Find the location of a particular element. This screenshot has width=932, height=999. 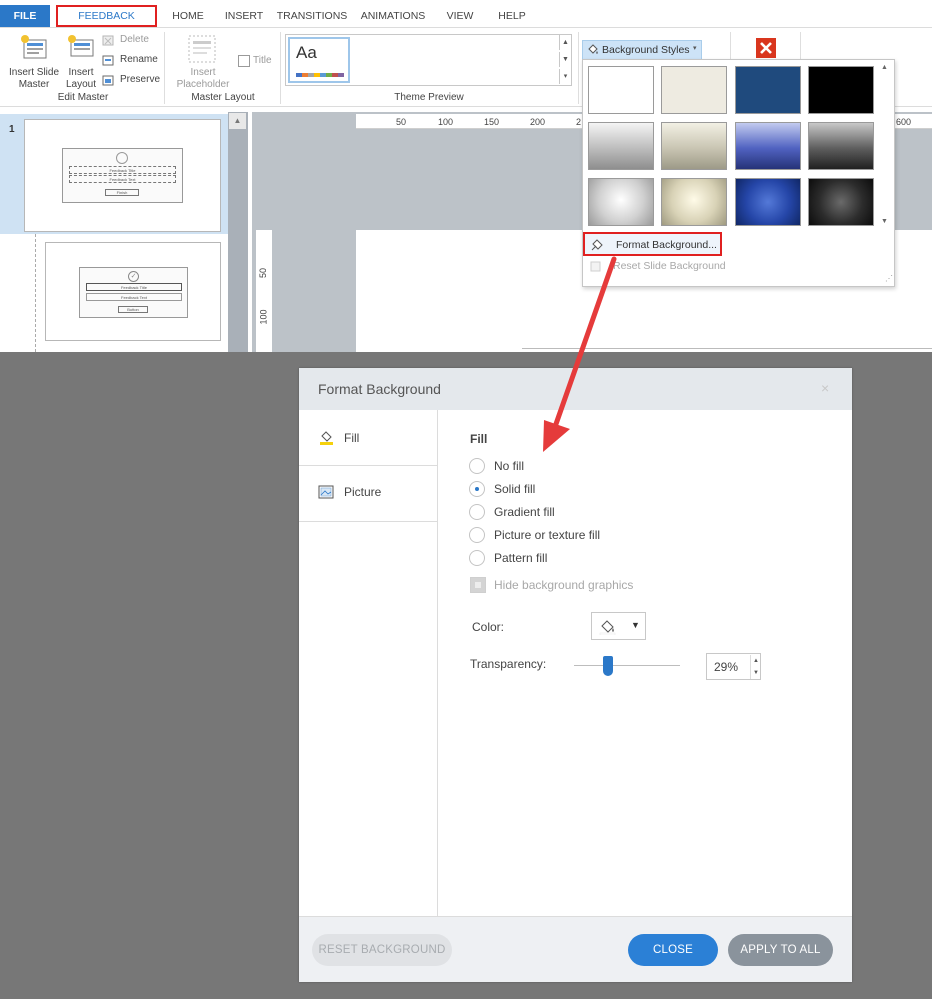

transparency-value: 29% is located at coordinates (726, 667).